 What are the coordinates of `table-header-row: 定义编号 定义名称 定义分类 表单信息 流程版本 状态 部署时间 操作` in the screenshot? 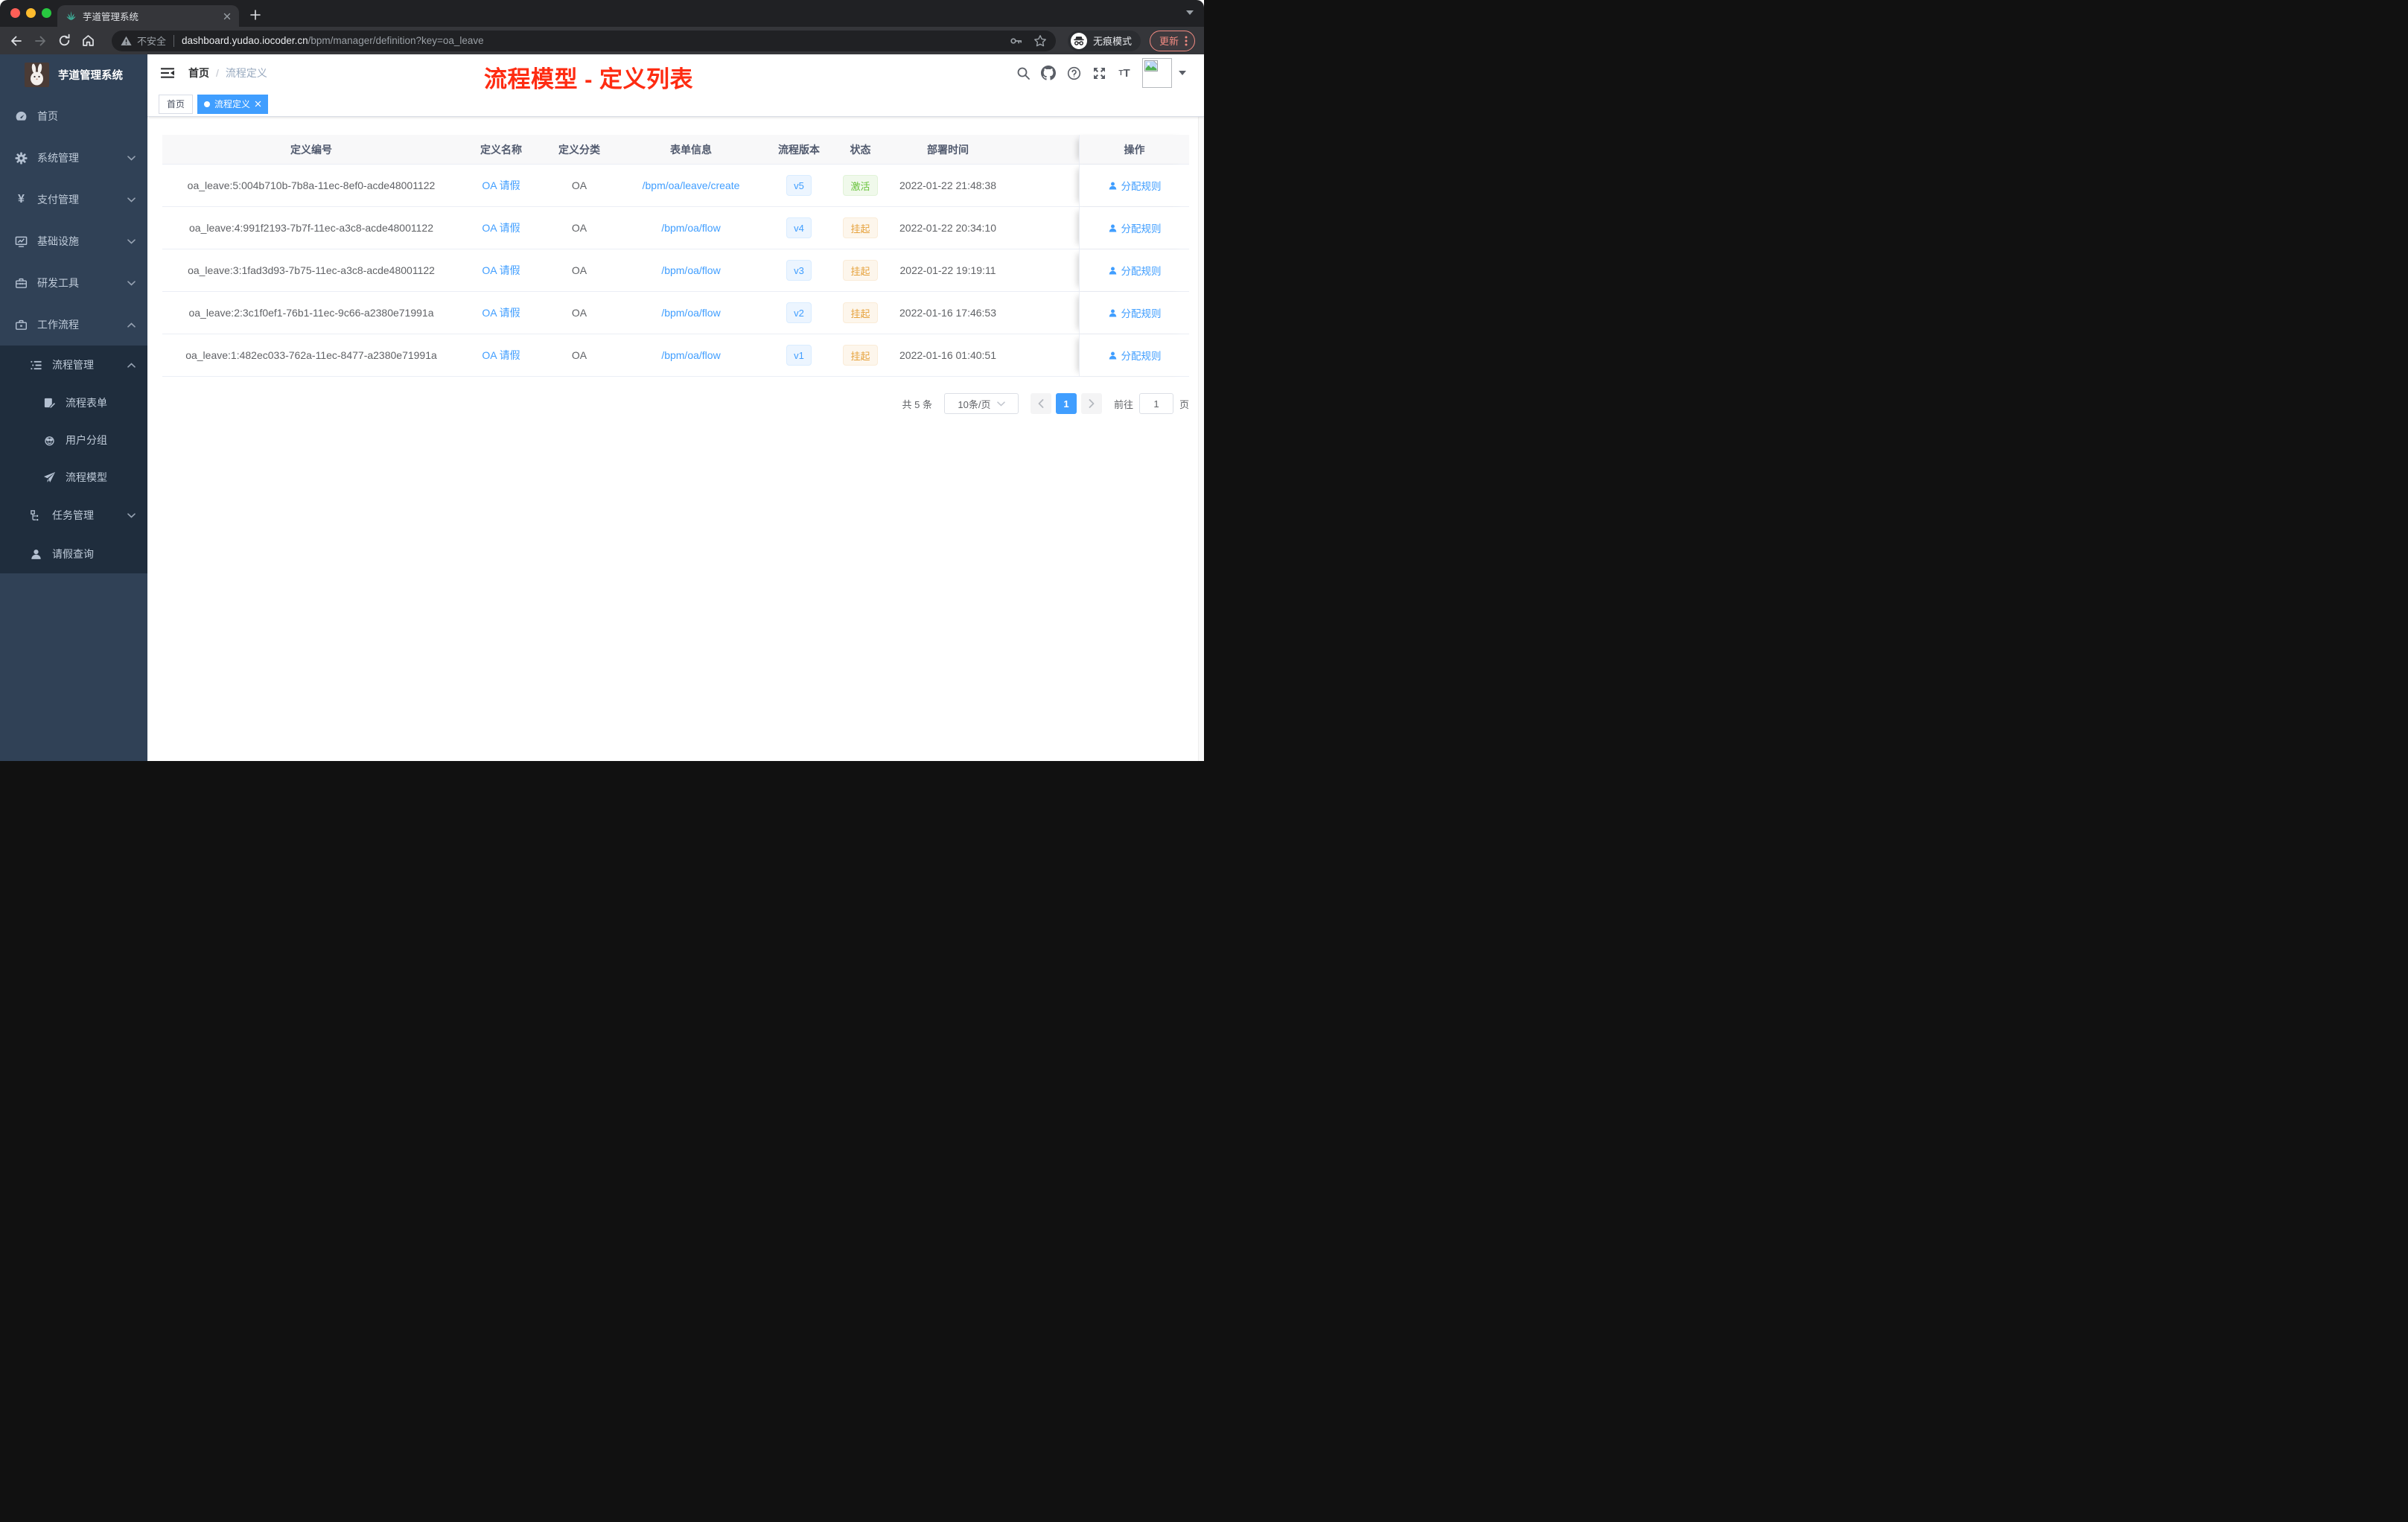 It's located at (675, 150).